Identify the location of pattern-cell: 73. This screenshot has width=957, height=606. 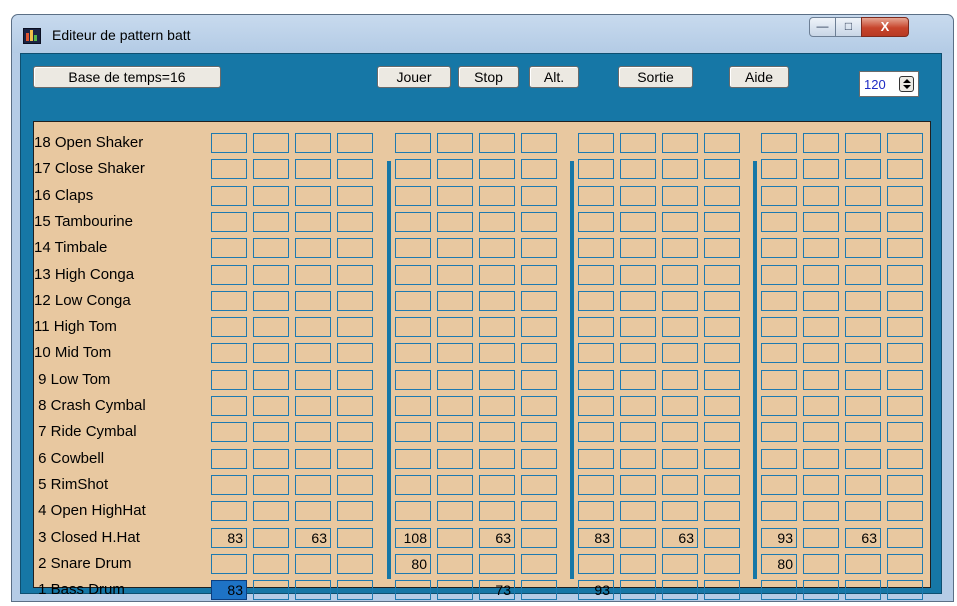
(497, 590).